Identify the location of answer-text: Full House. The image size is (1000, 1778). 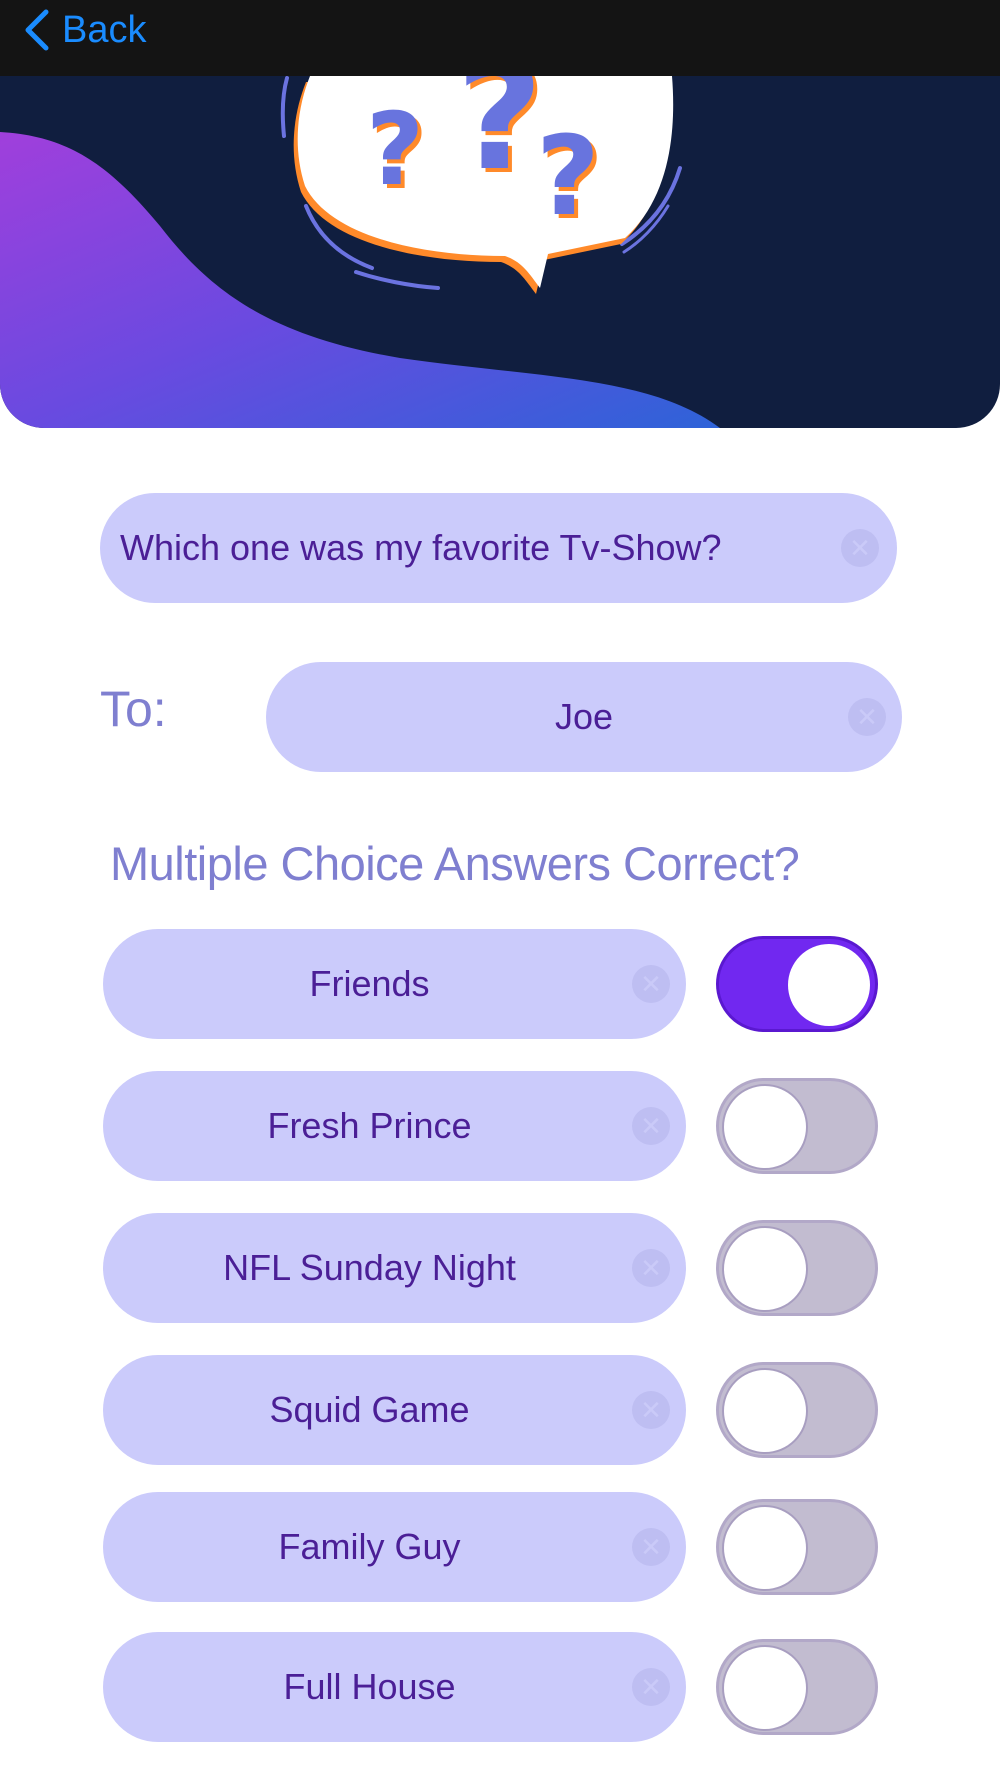
(369, 1686).